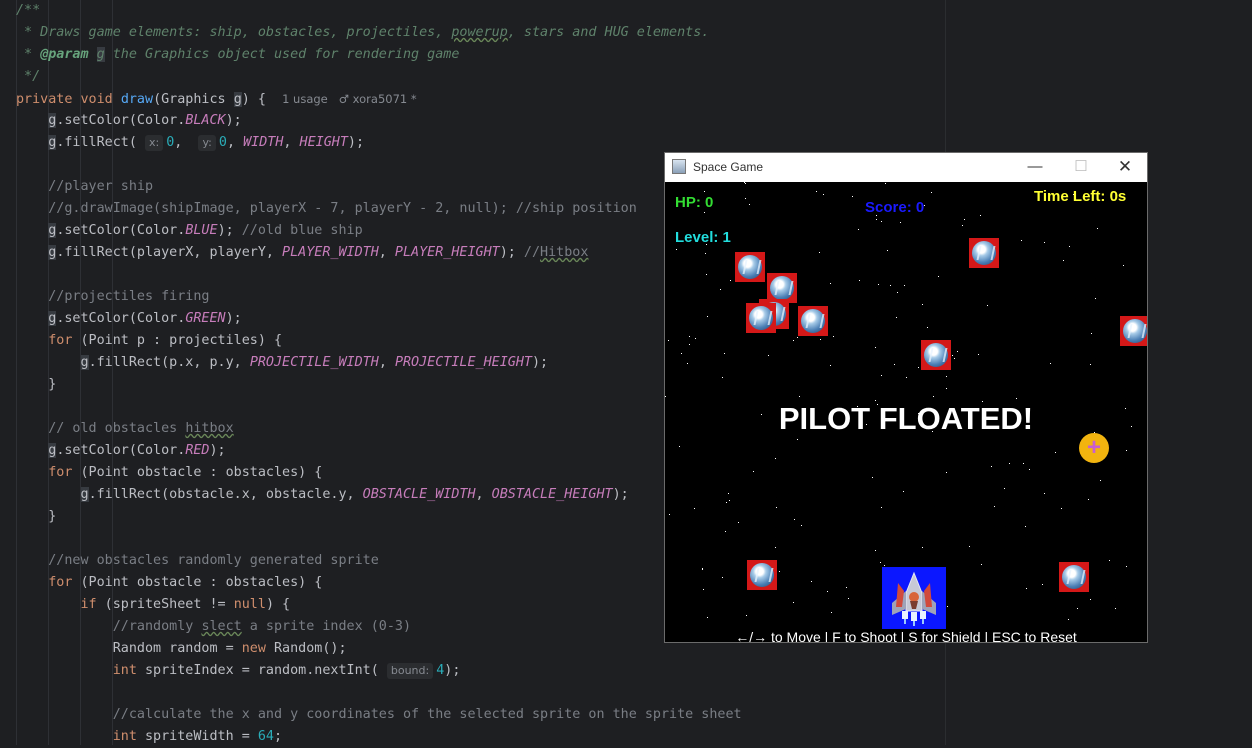  What do you see at coordinates (137, 99) in the screenshot?
I see `code-token: draw` at bounding box center [137, 99].